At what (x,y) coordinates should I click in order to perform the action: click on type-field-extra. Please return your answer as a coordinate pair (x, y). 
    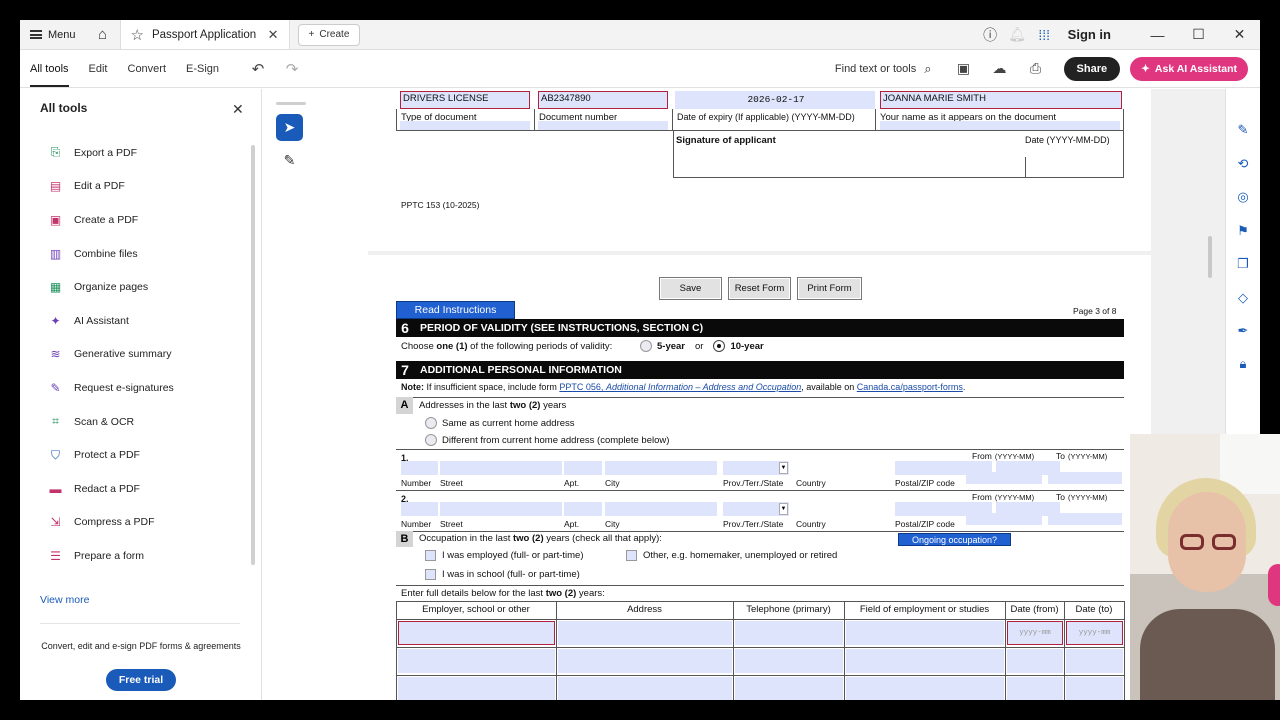
    Looking at the image, I should click on (465, 125).